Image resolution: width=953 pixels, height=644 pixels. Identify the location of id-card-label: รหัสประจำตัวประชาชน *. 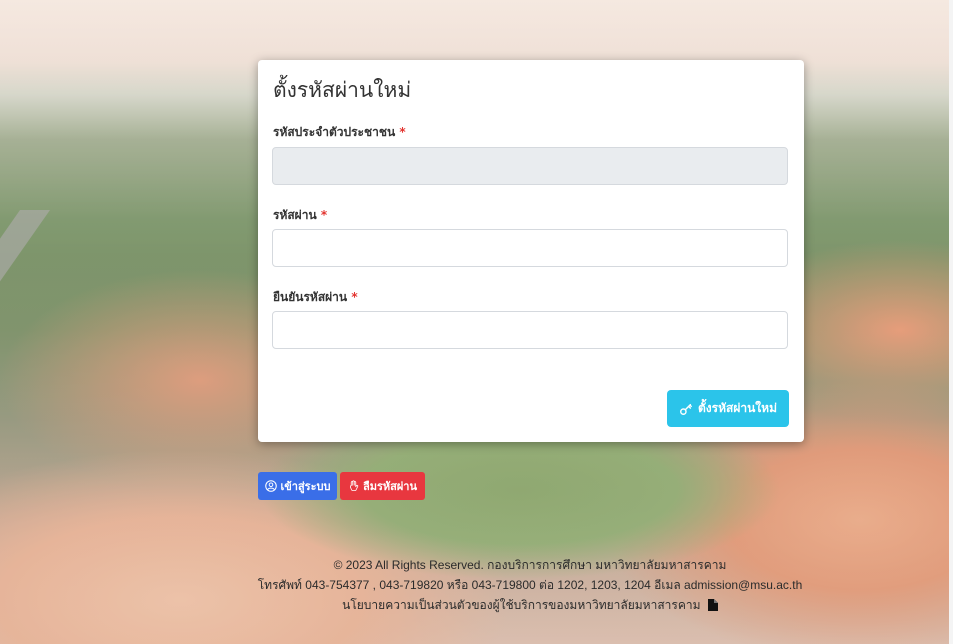
(339, 132).